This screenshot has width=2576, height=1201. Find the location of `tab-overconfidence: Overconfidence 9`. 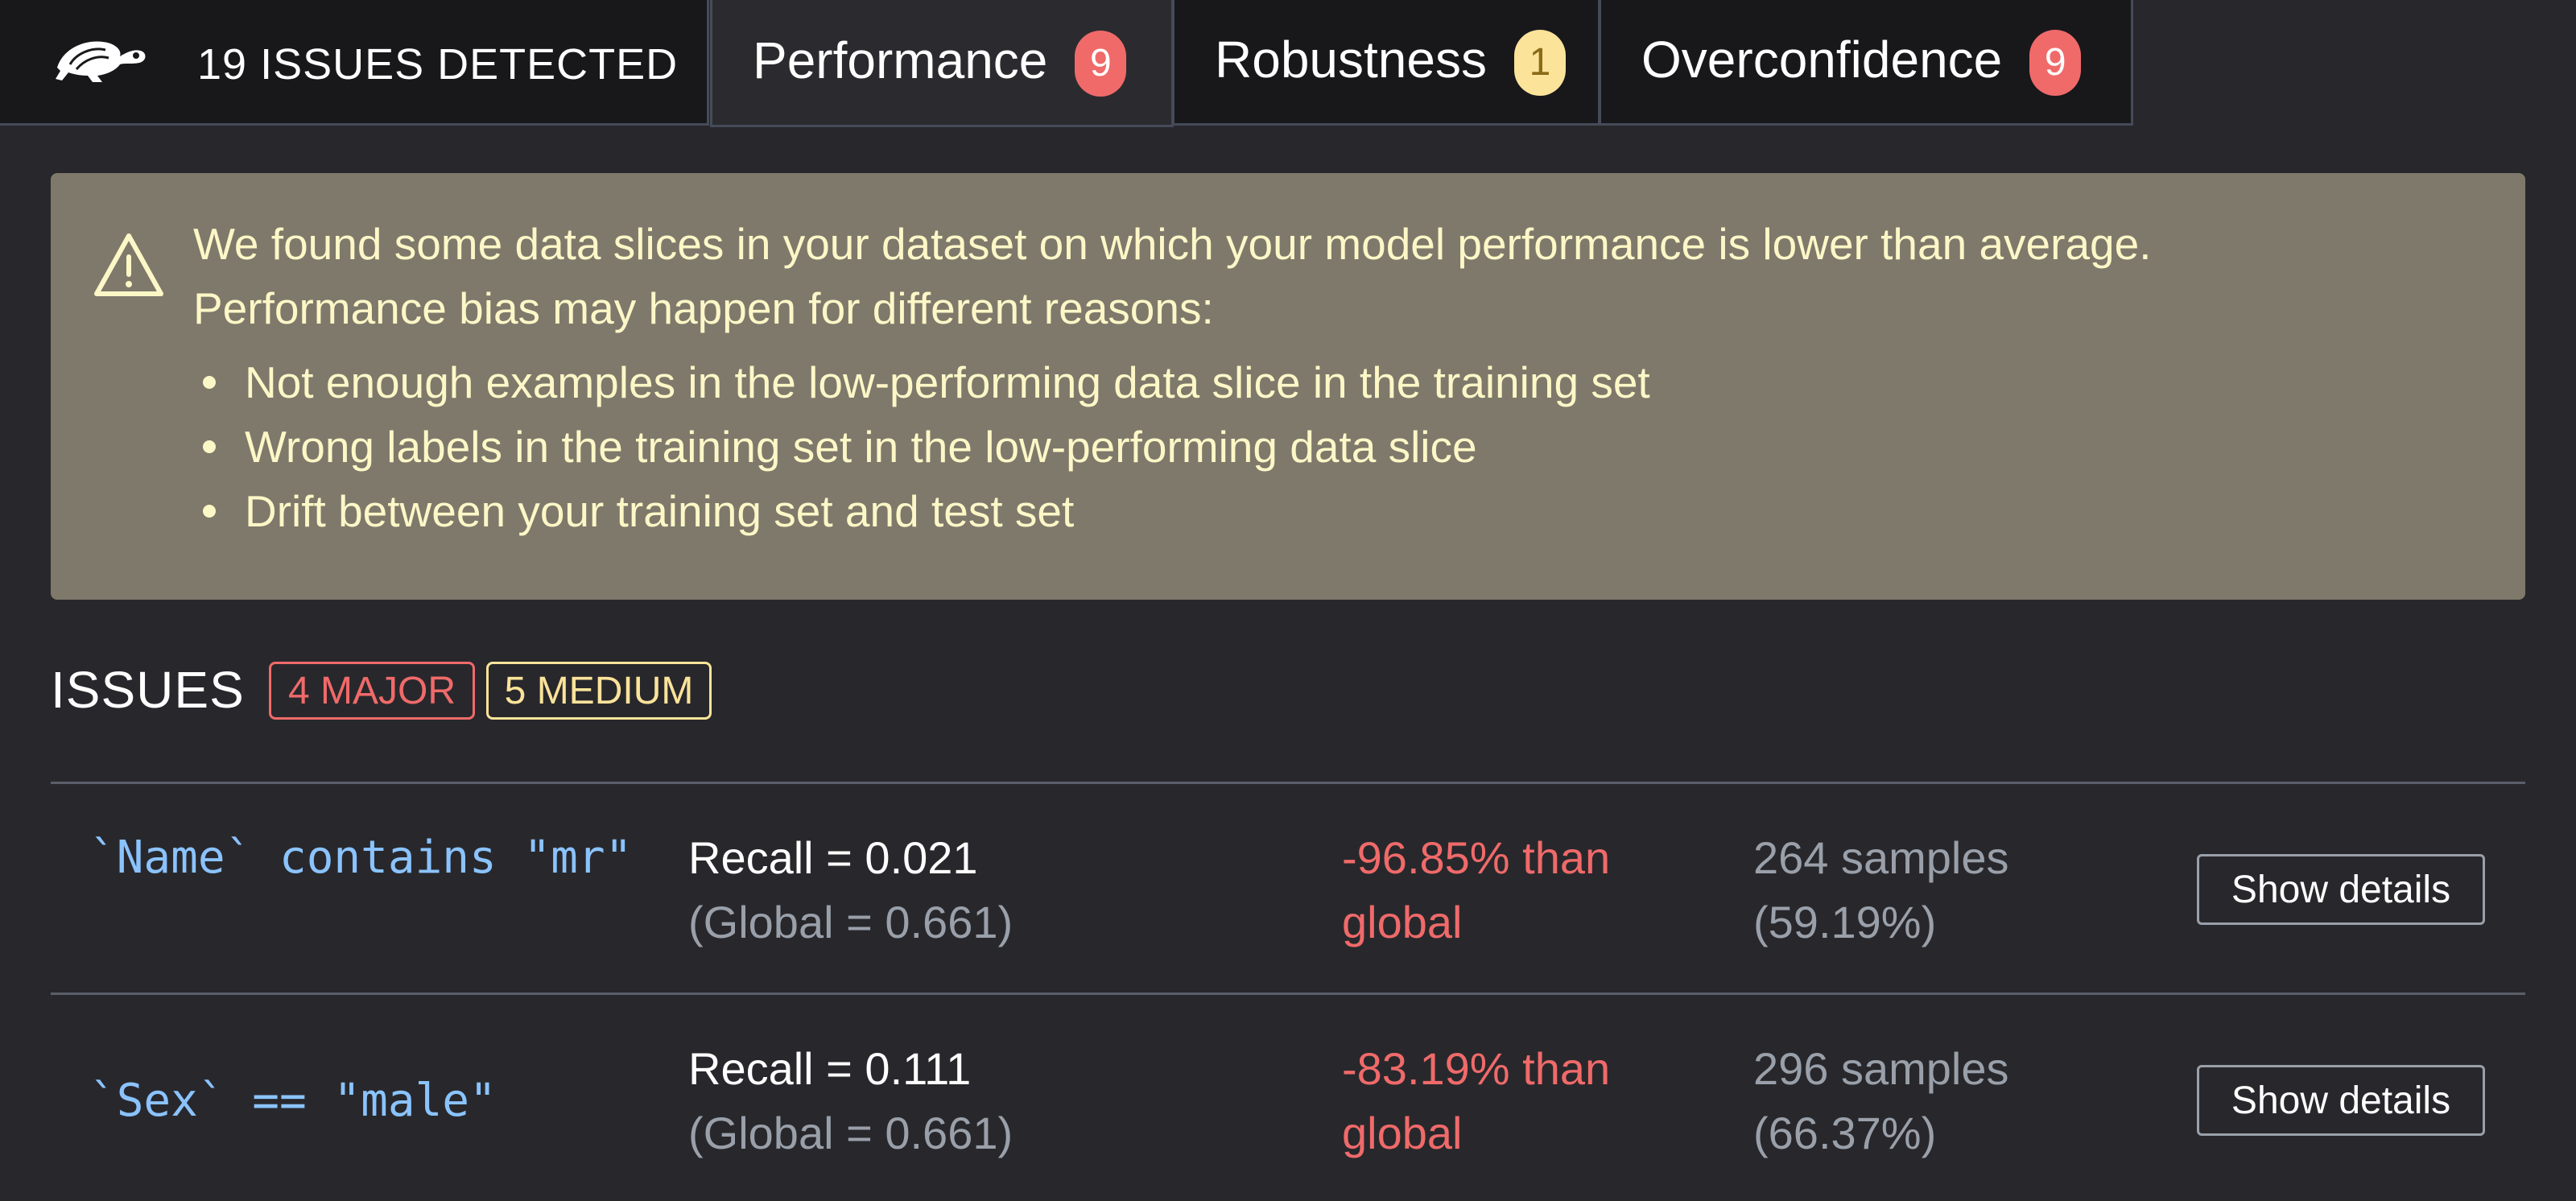

tab-overconfidence: Overconfidence 9 is located at coordinates (1866, 63).